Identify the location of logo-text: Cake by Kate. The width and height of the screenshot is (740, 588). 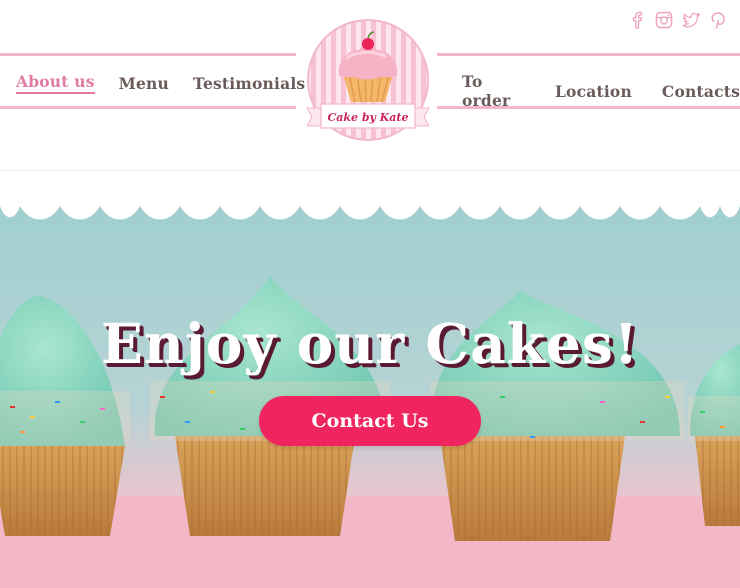
(367, 117).